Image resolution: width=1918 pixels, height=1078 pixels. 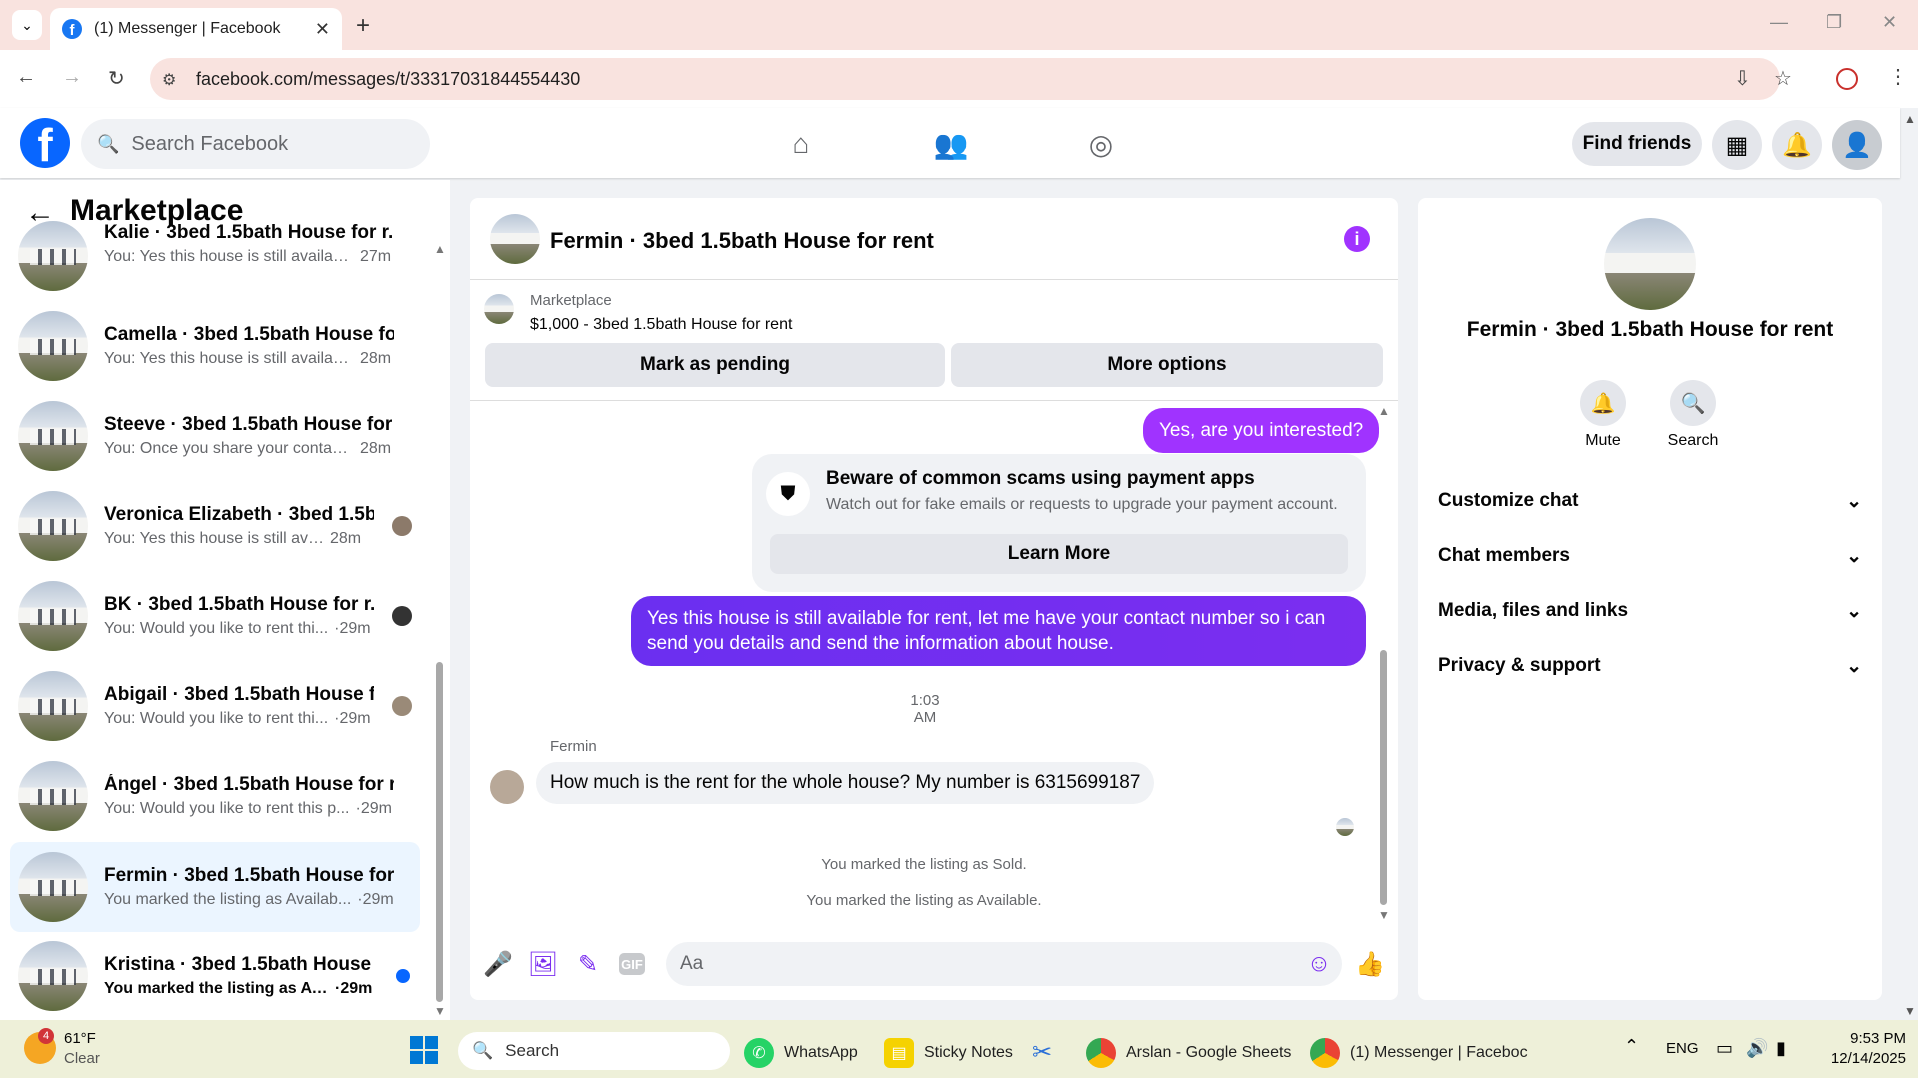 I want to click on conversation-time: 28m, so click(x=376, y=448).